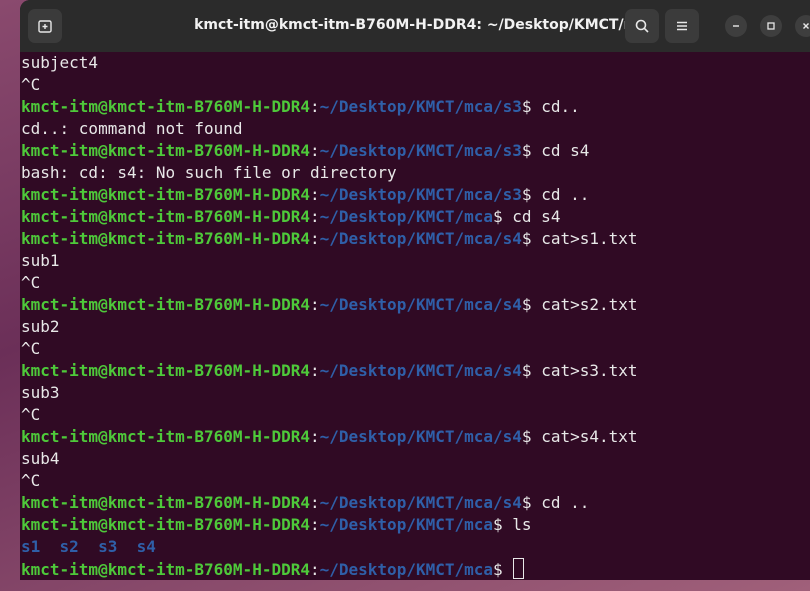 Image resolution: width=810 pixels, height=591 pixels. I want to click on minimize-icon, so click(736, 26).